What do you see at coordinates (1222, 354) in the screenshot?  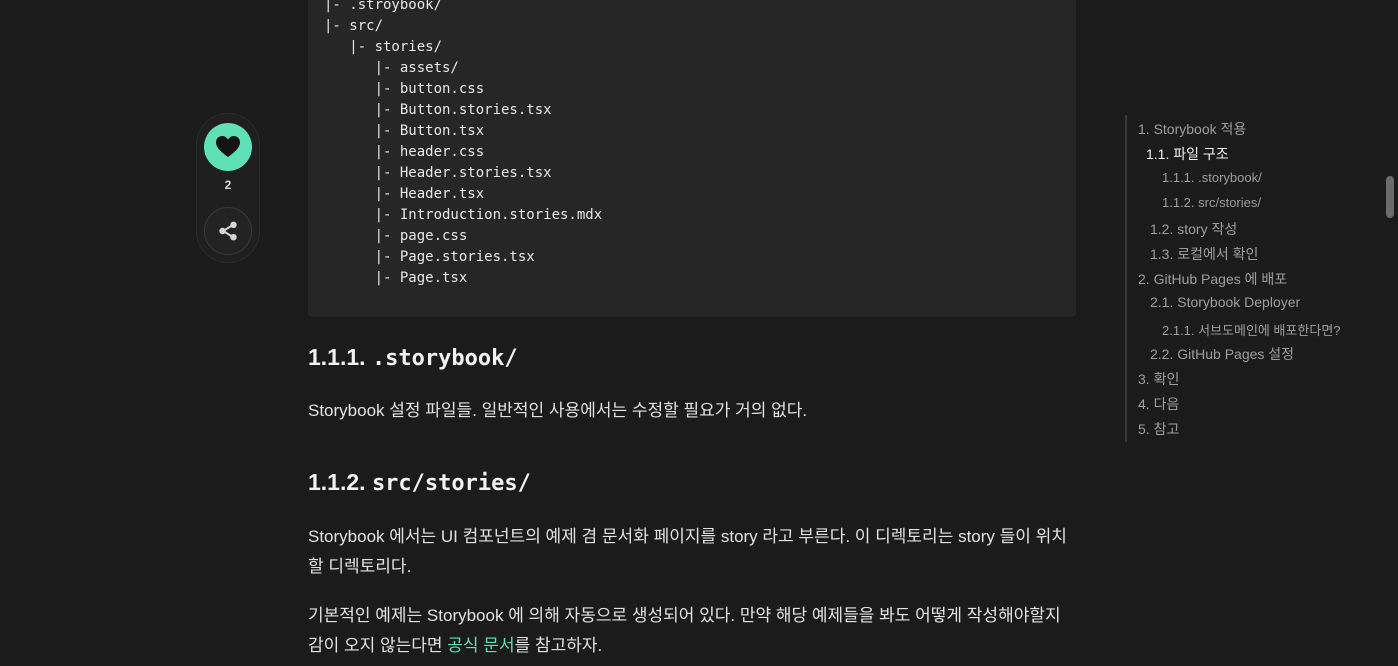 I see `toc-item: 2.2. GitHub Pages 설정` at bounding box center [1222, 354].